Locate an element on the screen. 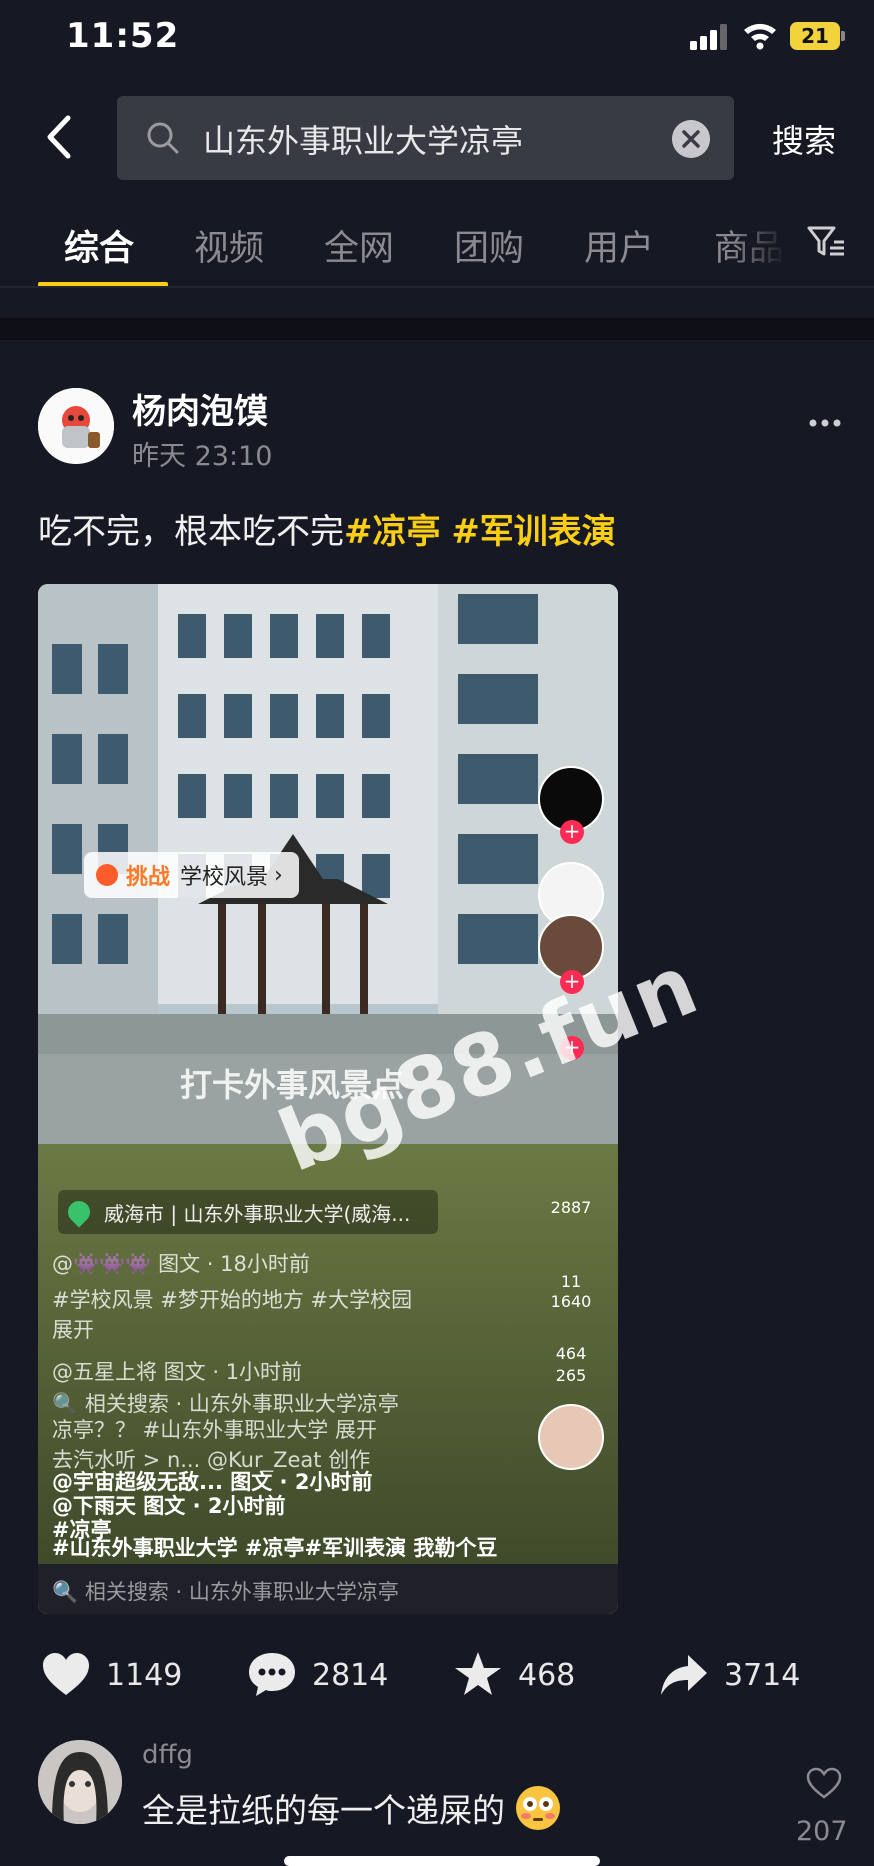  comment-count: 2814 is located at coordinates (350, 1675).